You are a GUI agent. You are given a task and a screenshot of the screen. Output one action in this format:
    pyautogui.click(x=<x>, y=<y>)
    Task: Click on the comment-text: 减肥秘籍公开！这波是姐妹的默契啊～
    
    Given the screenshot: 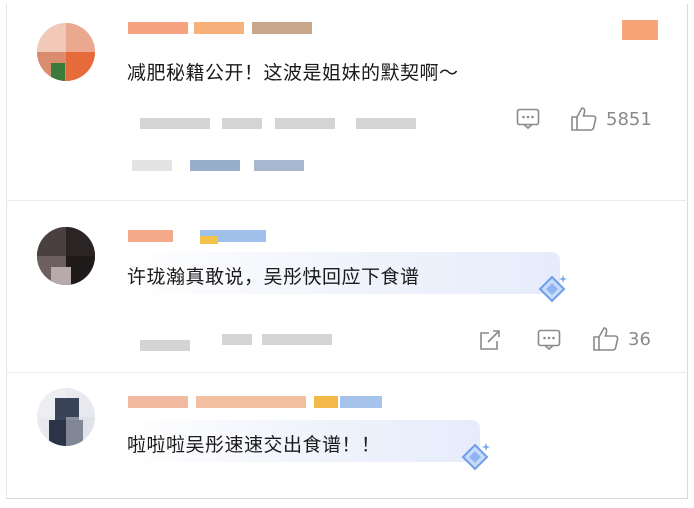 What is the action you would take?
    pyautogui.click(x=293, y=73)
    